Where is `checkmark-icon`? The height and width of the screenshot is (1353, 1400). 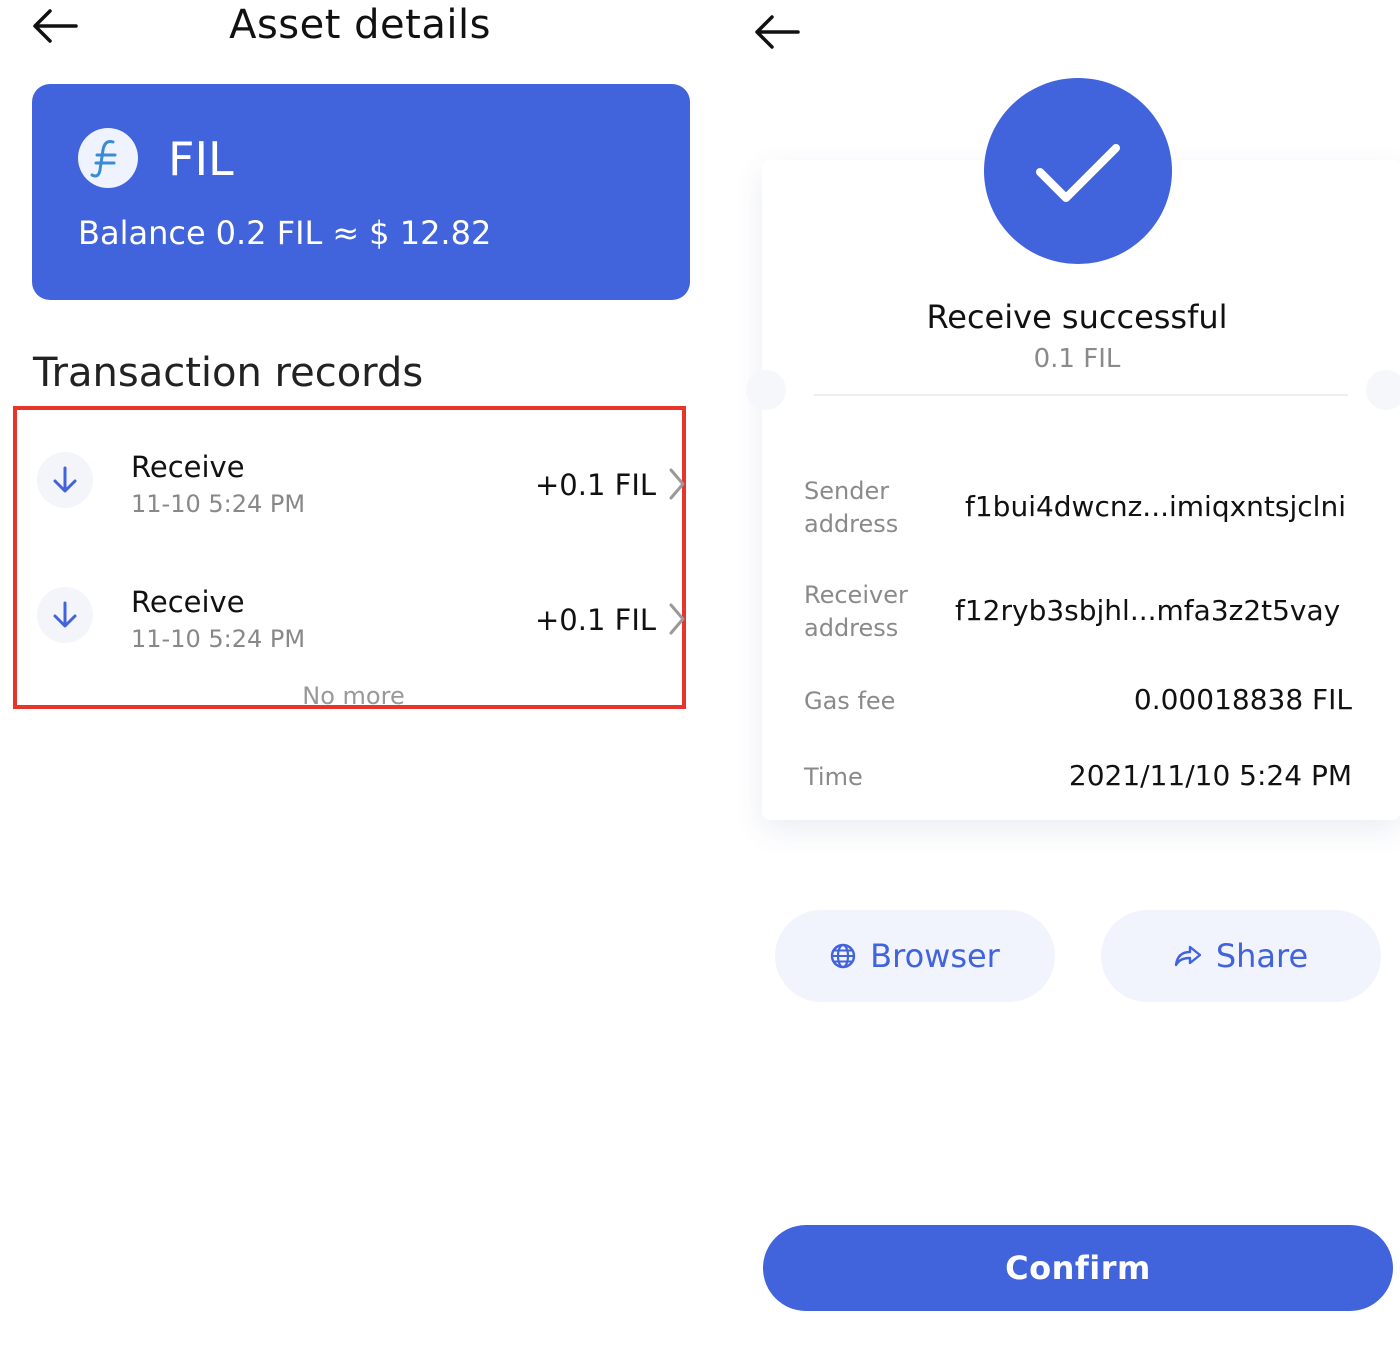
checkmark-icon is located at coordinates (1078, 173).